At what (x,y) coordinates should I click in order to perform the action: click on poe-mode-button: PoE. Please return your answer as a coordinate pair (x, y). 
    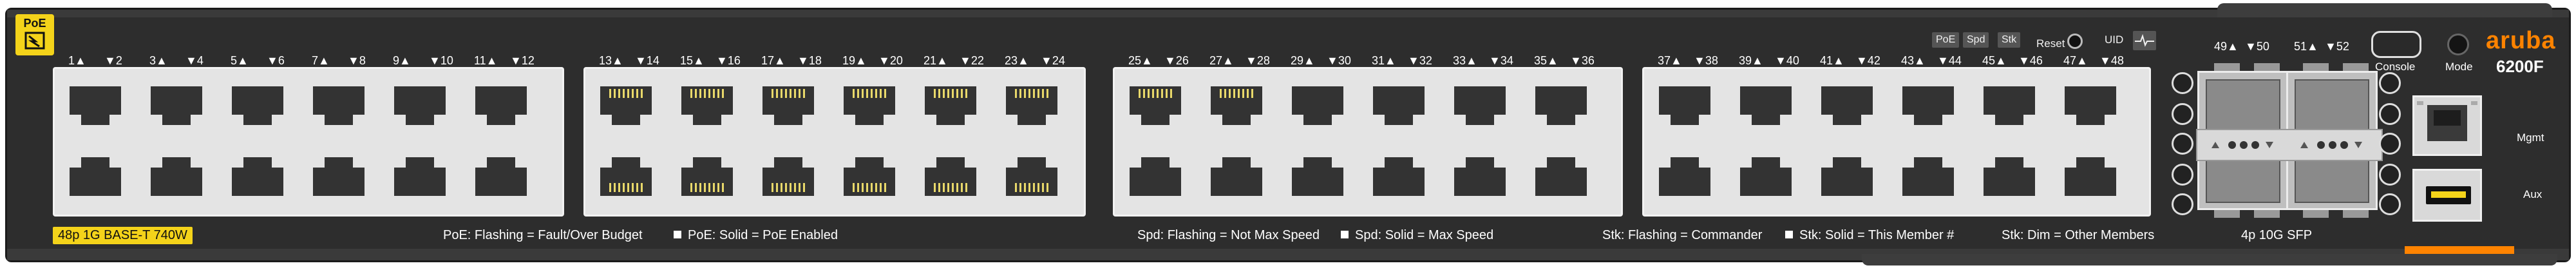
    Looking at the image, I should click on (1946, 40).